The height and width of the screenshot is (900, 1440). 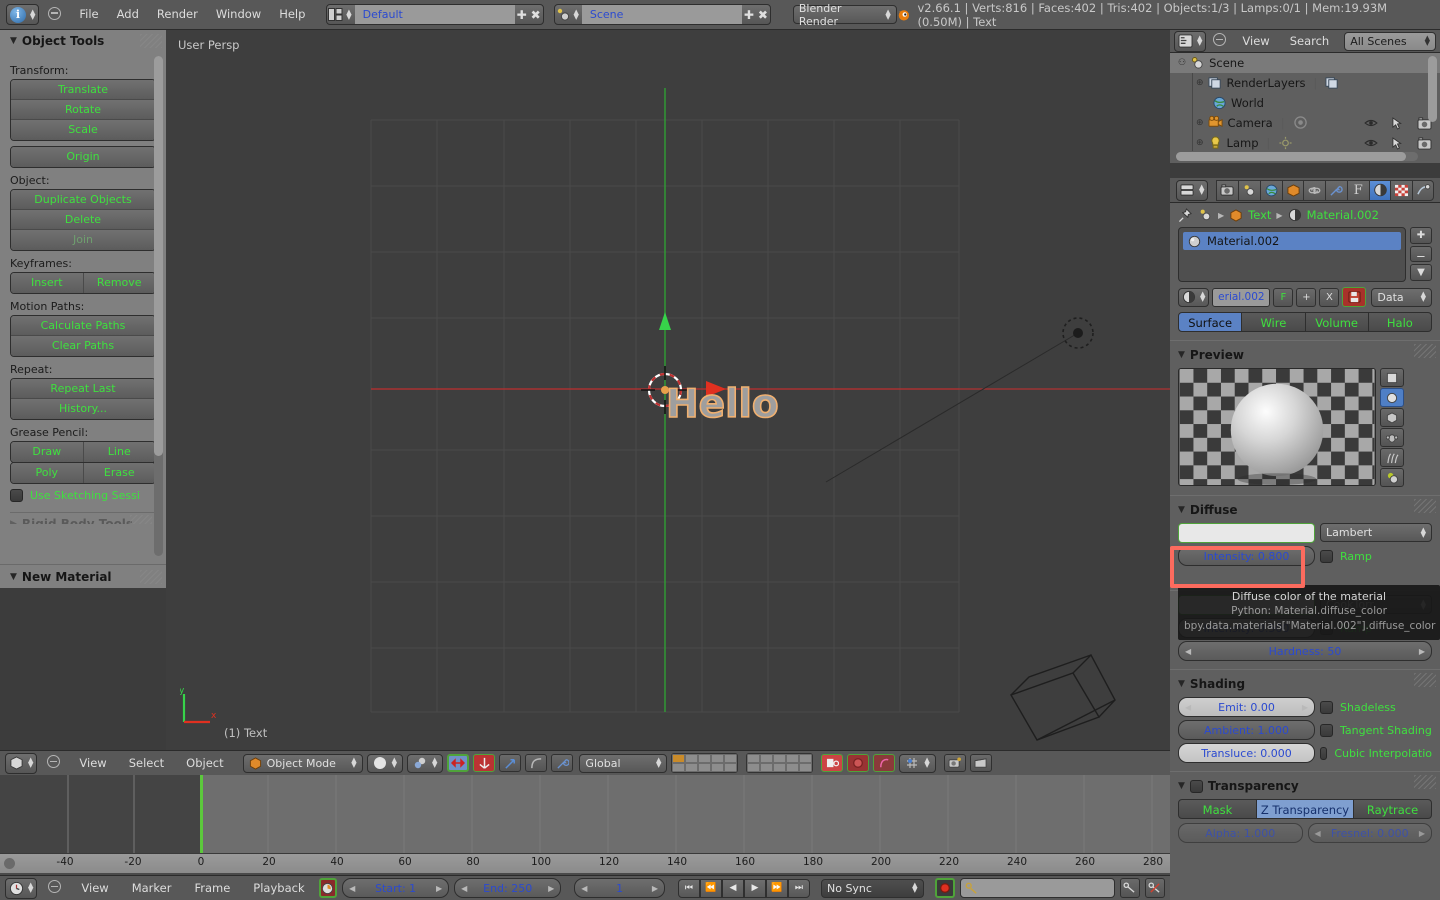 I want to click on insert-keyframe-button: Insert, so click(x=47, y=283).